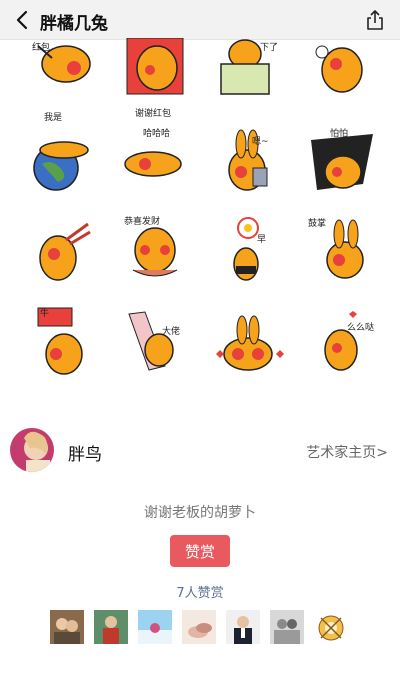 The width and height of the screenshot is (400, 685). I want to click on artist-avatar, so click(32, 450).